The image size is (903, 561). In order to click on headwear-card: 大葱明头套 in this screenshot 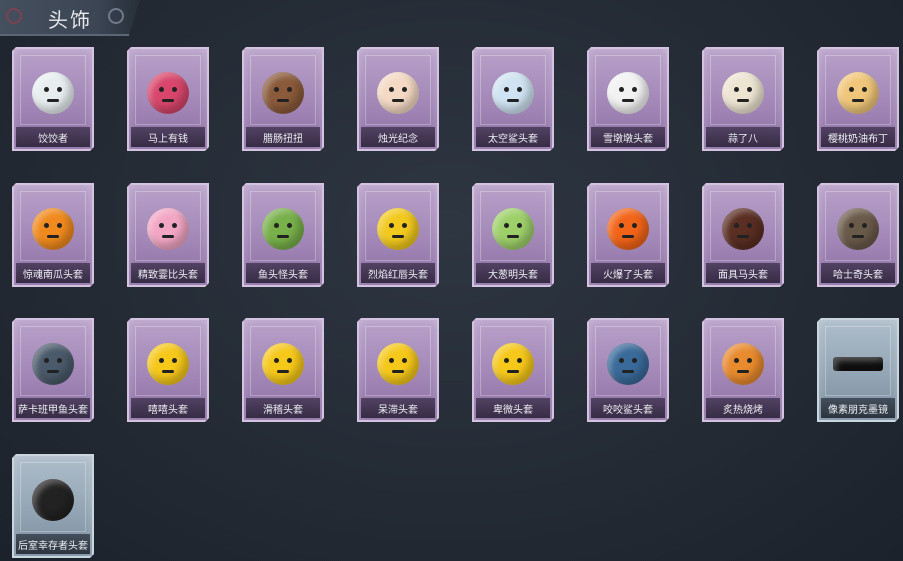, I will do `click(513, 235)`.